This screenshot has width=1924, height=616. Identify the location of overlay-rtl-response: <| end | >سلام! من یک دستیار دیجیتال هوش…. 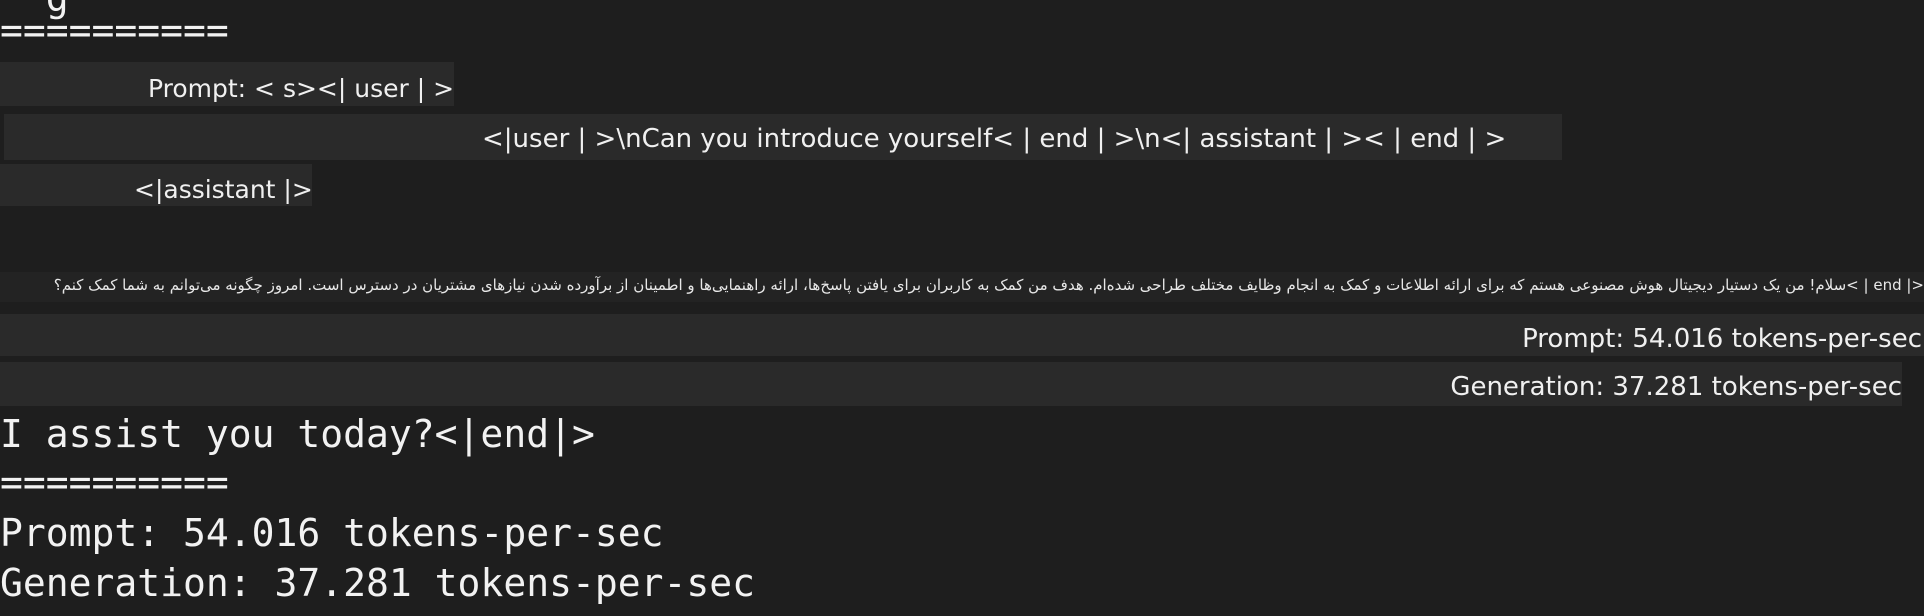
(962, 287).